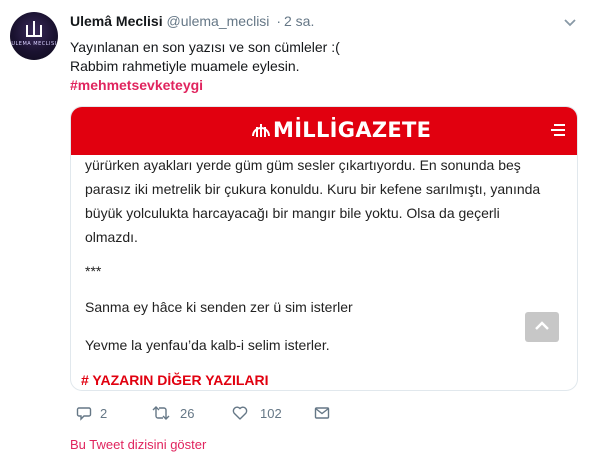 The height and width of the screenshot is (459, 589). I want to click on ulema-logo-icon, so click(34, 29).